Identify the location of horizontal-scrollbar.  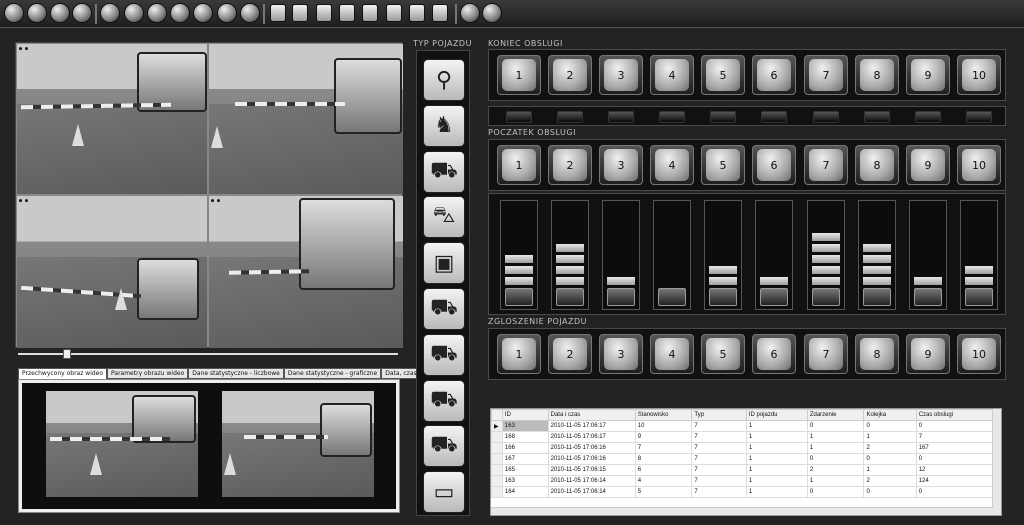
(742, 511).